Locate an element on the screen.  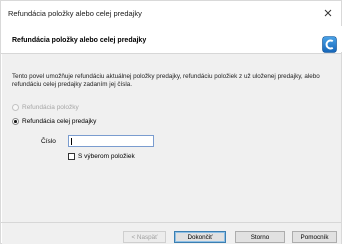
text-caret is located at coordinates (71, 141).